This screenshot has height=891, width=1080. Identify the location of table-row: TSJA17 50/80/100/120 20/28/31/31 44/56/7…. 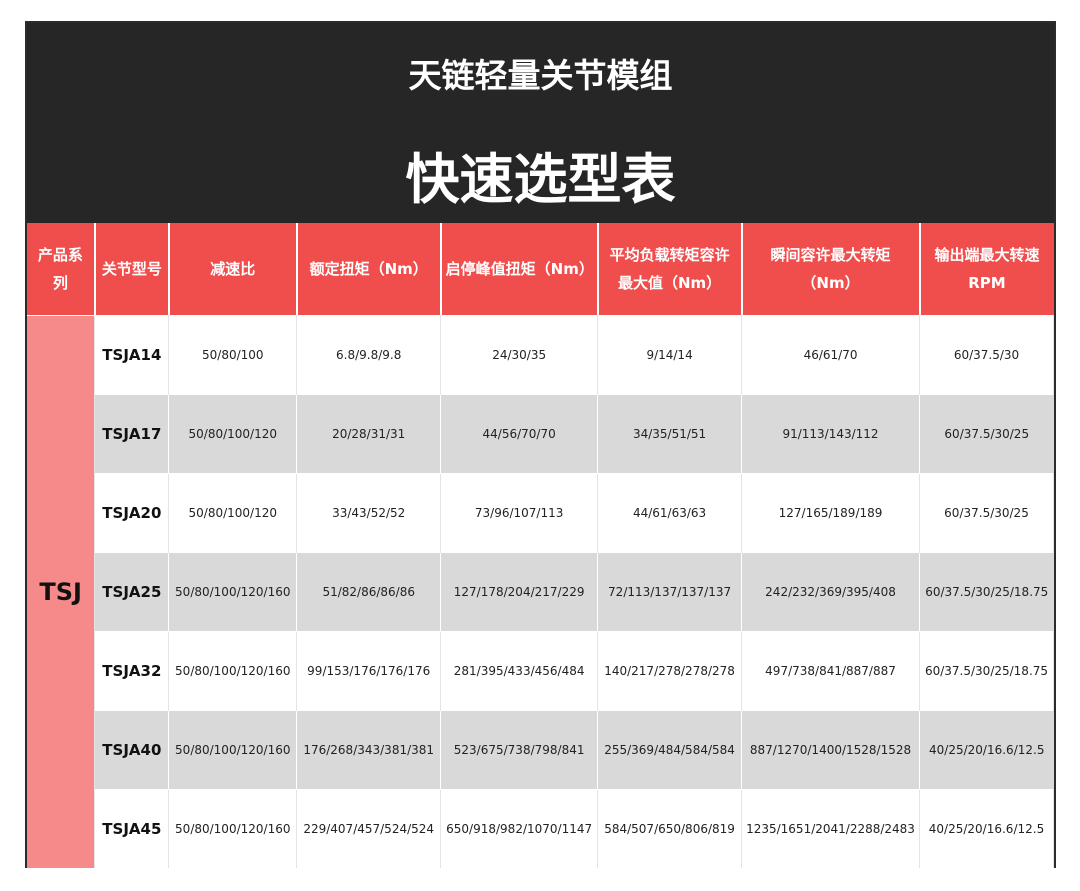
(540, 433).